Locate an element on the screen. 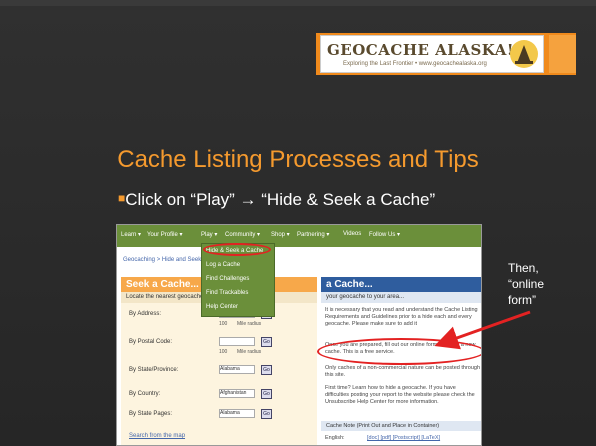  postal-go-button: Go is located at coordinates (266, 342).